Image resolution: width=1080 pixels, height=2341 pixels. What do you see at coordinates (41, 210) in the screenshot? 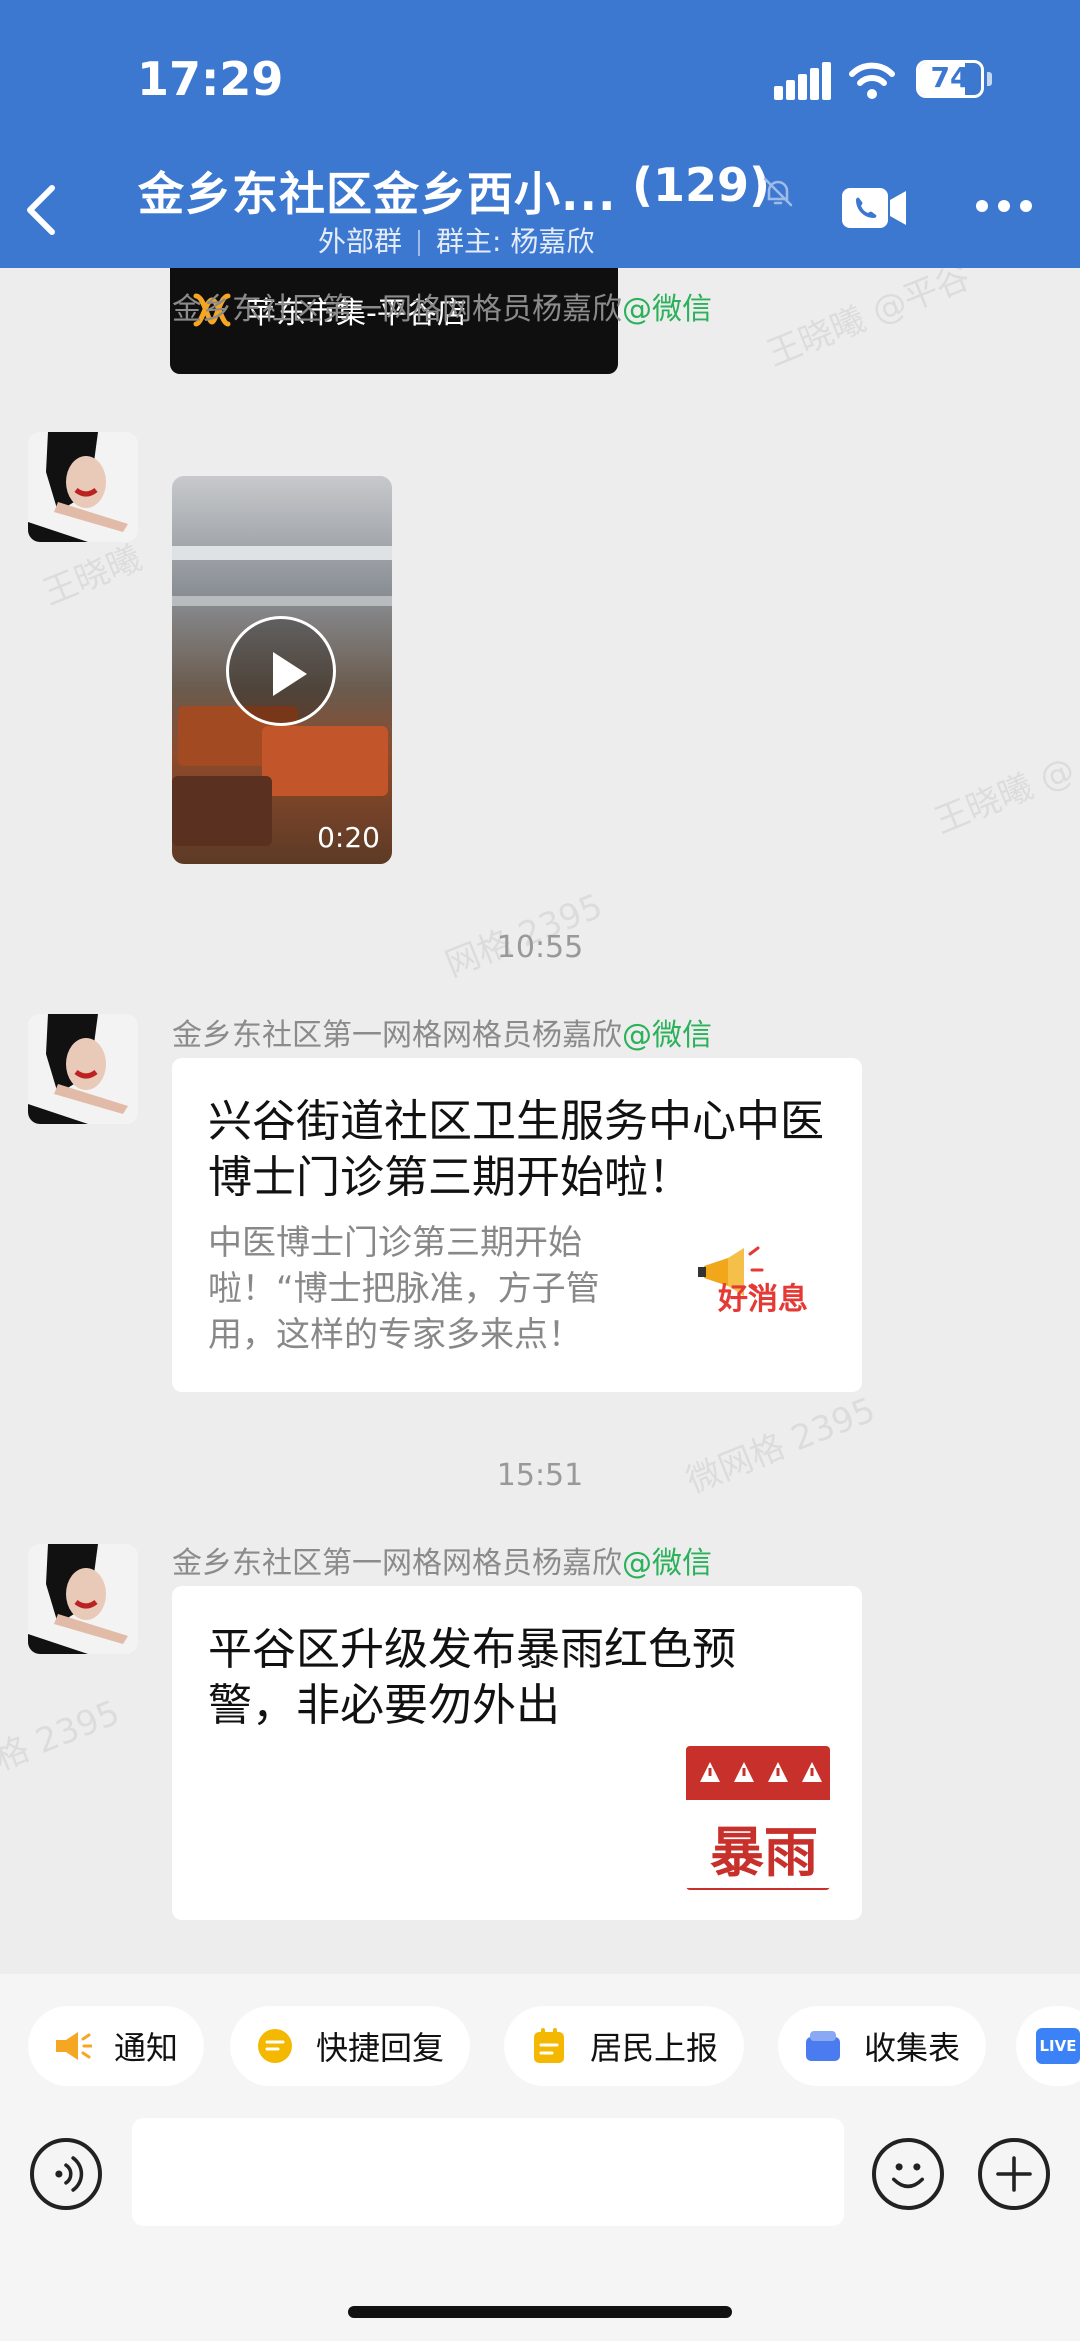
I see `back-button` at bounding box center [41, 210].